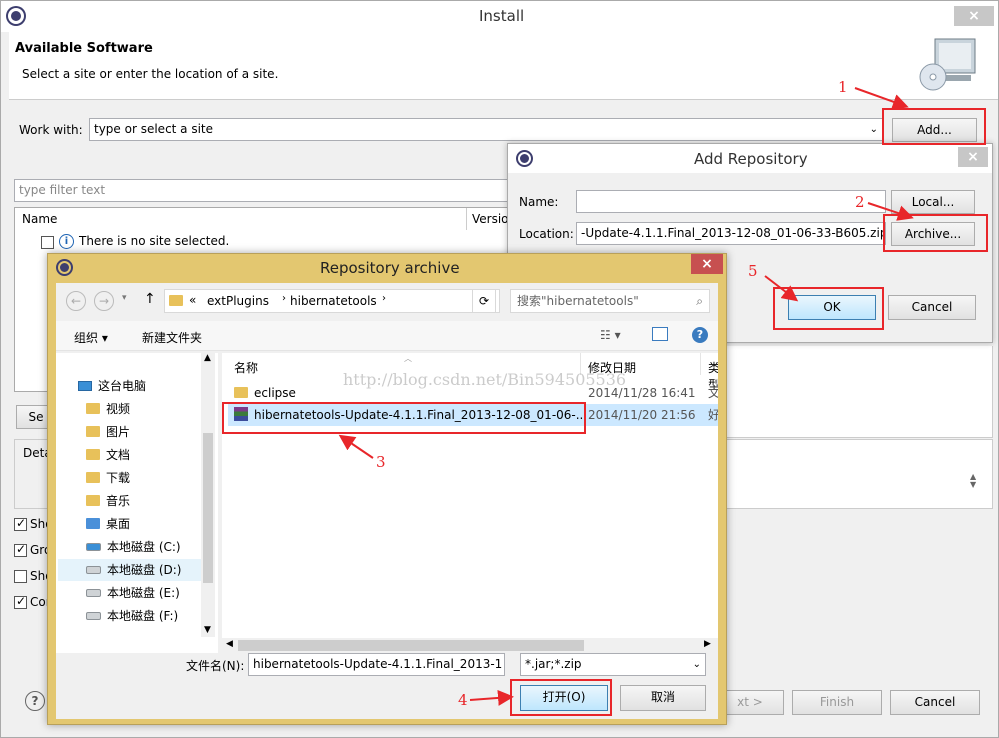 This screenshot has width=999, height=738. Describe the element at coordinates (828, 308) in the screenshot. I see `highlight-ok` at that location.